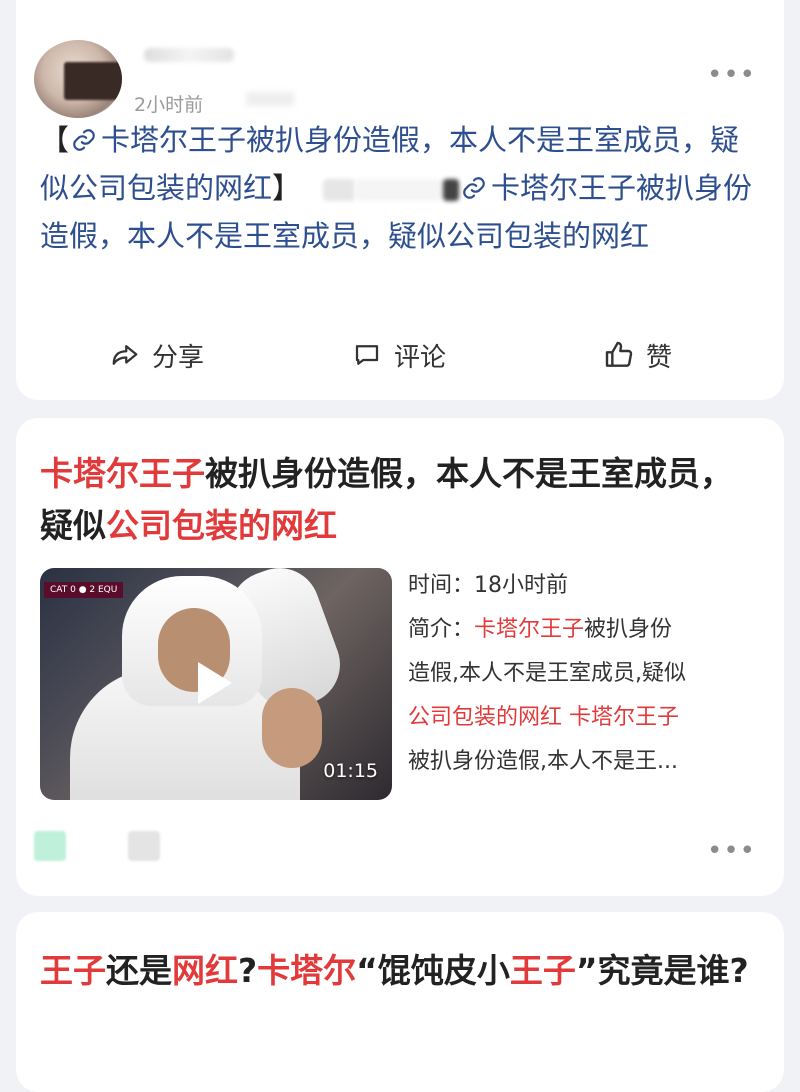 The width and height of the screenshot is (800, 1092). What do you see at coordinates (270, 99) in the screenshot?
I see `source-redacted` at bounding box center [270, 99].